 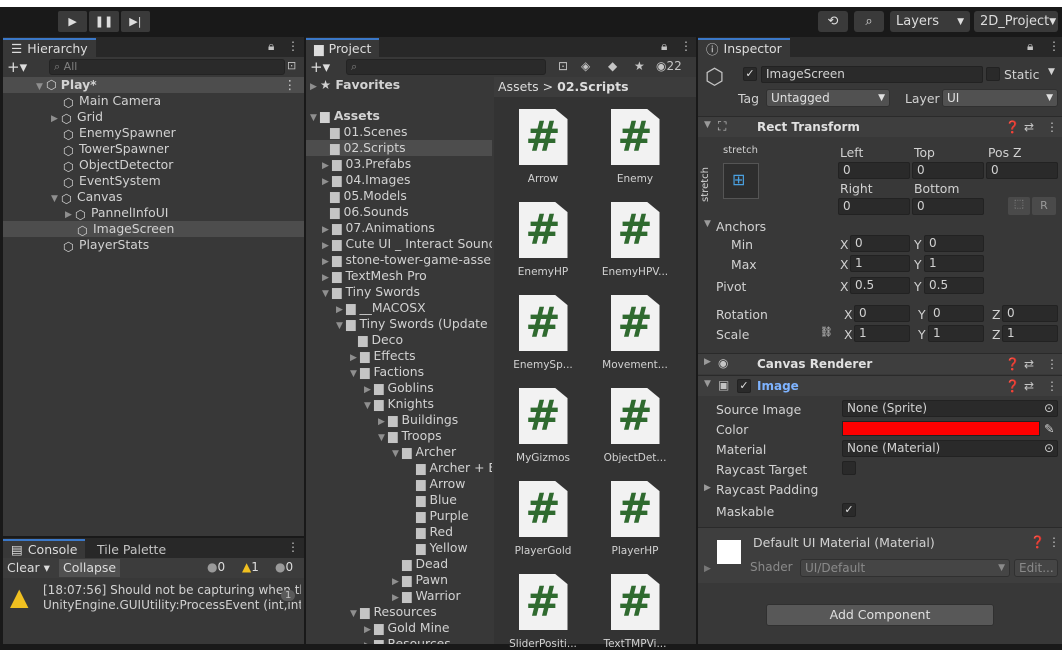 What do you see at coordinates (399, 132) in the screenshot?
I see `folder-tree-item: ▆ 01.Scenes` at bounding box center [399, 132].